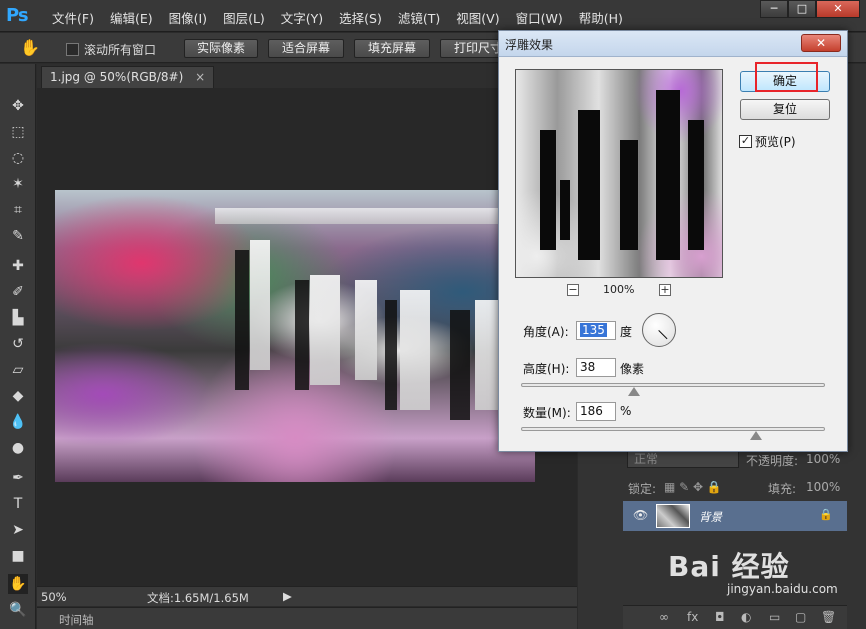 Image resolution: width=866 pixels, height=629 pixels. Describe the element at coordinates (18, 370) in the screenshot. I see `eraser-tool-icon: ▱` at that location.